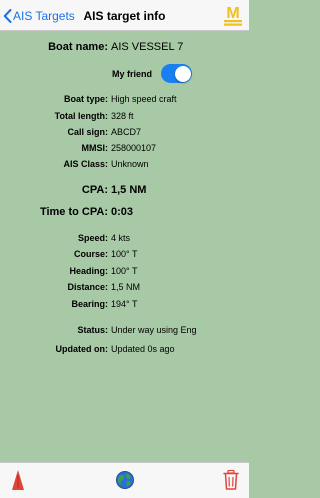  I want to click on heading-value: 100° T, so click(124, 271).